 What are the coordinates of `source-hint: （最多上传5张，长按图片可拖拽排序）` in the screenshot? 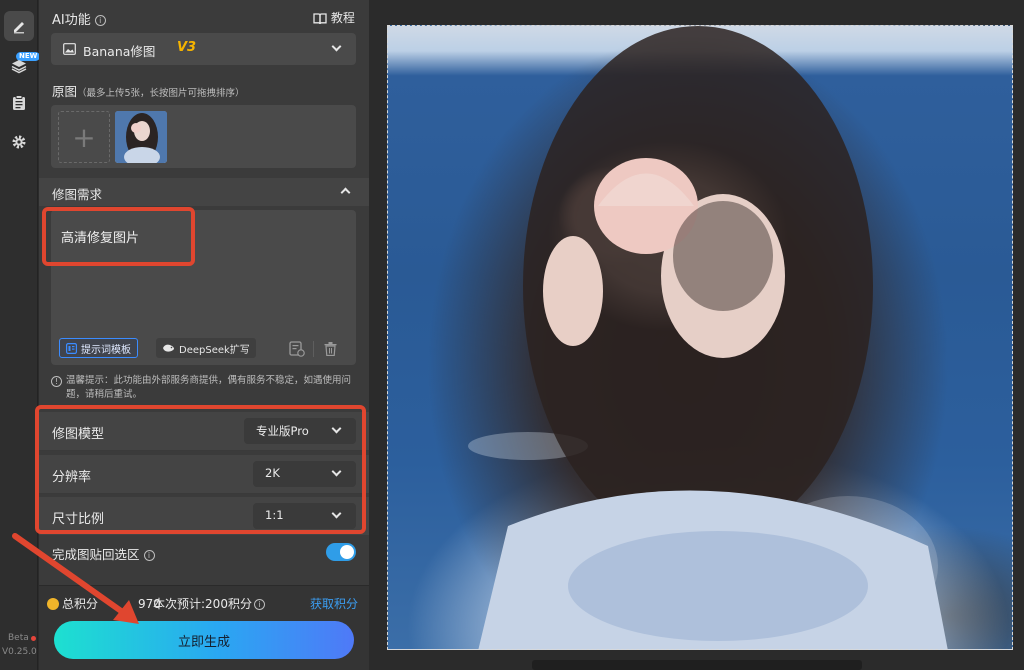 It's located at (161, 93).